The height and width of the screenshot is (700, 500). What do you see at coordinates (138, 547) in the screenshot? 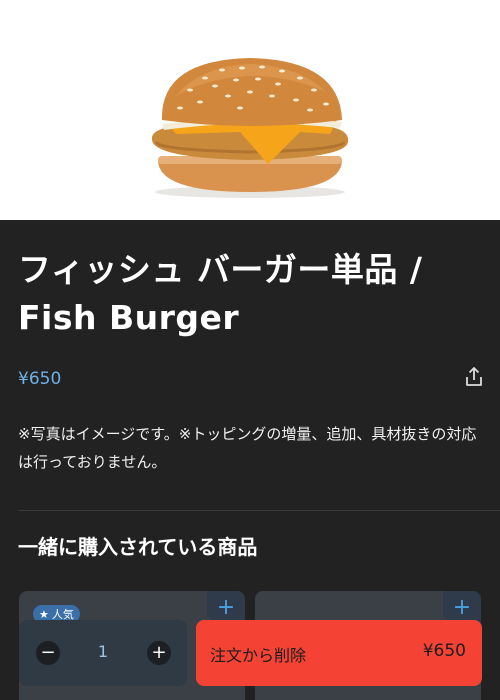
I see `related-section-title: 一緒に購入されている商品` at bounding box center [138, 547].